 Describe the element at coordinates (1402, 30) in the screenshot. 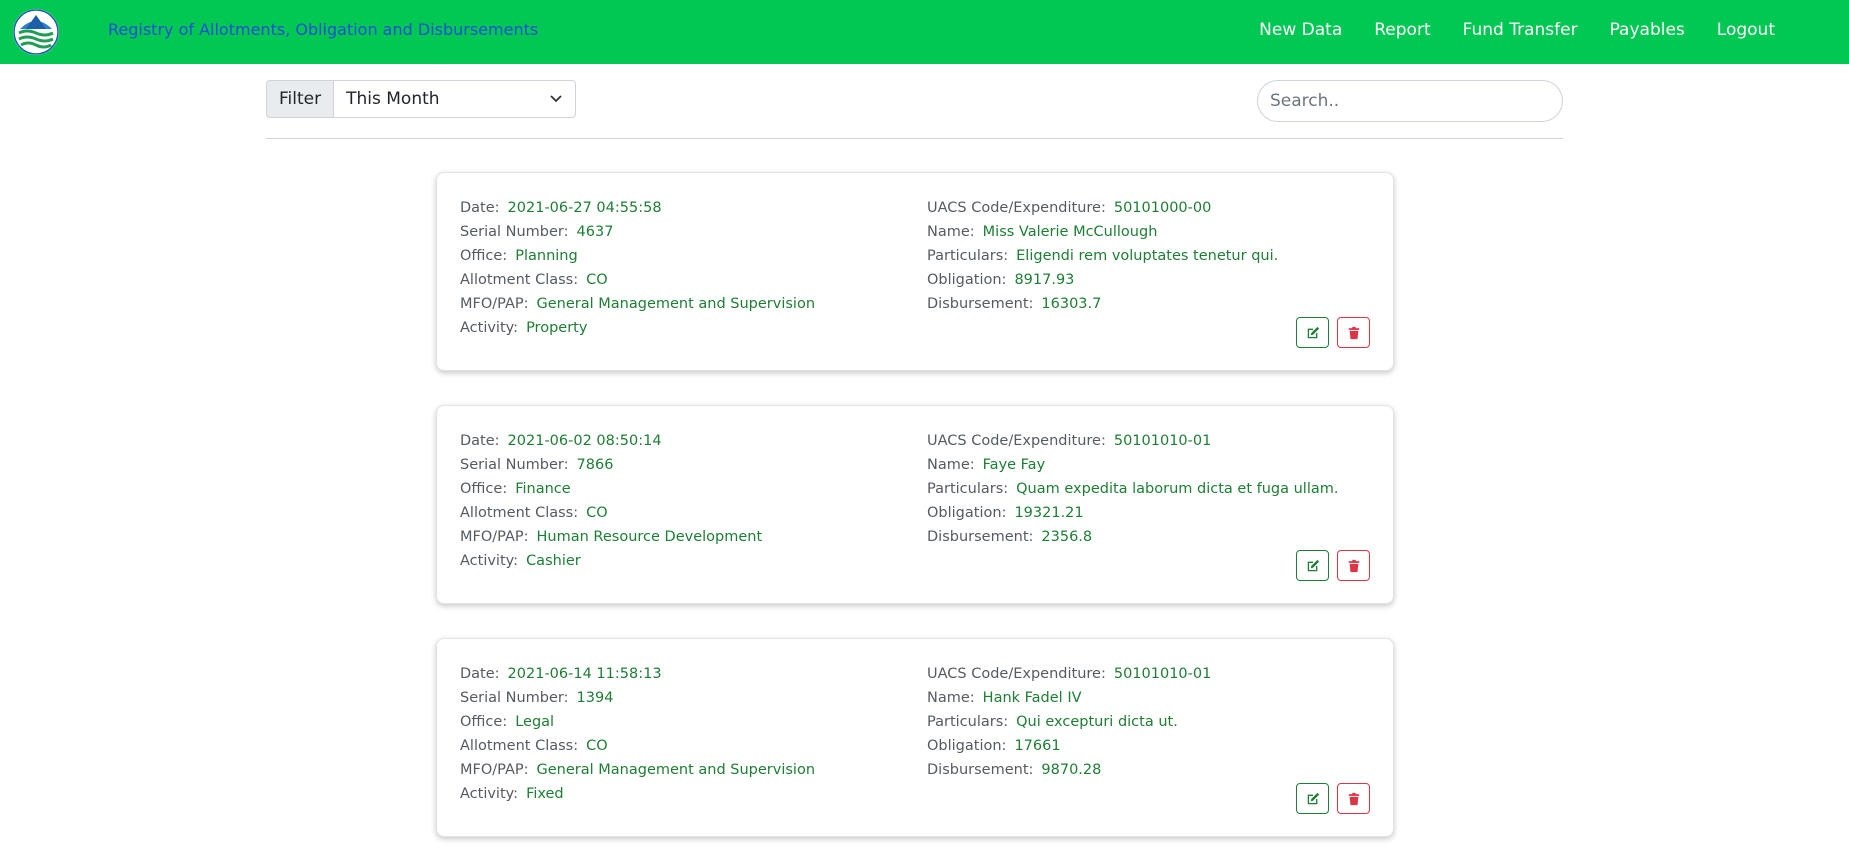

I see `nav-report: Report` at that location.